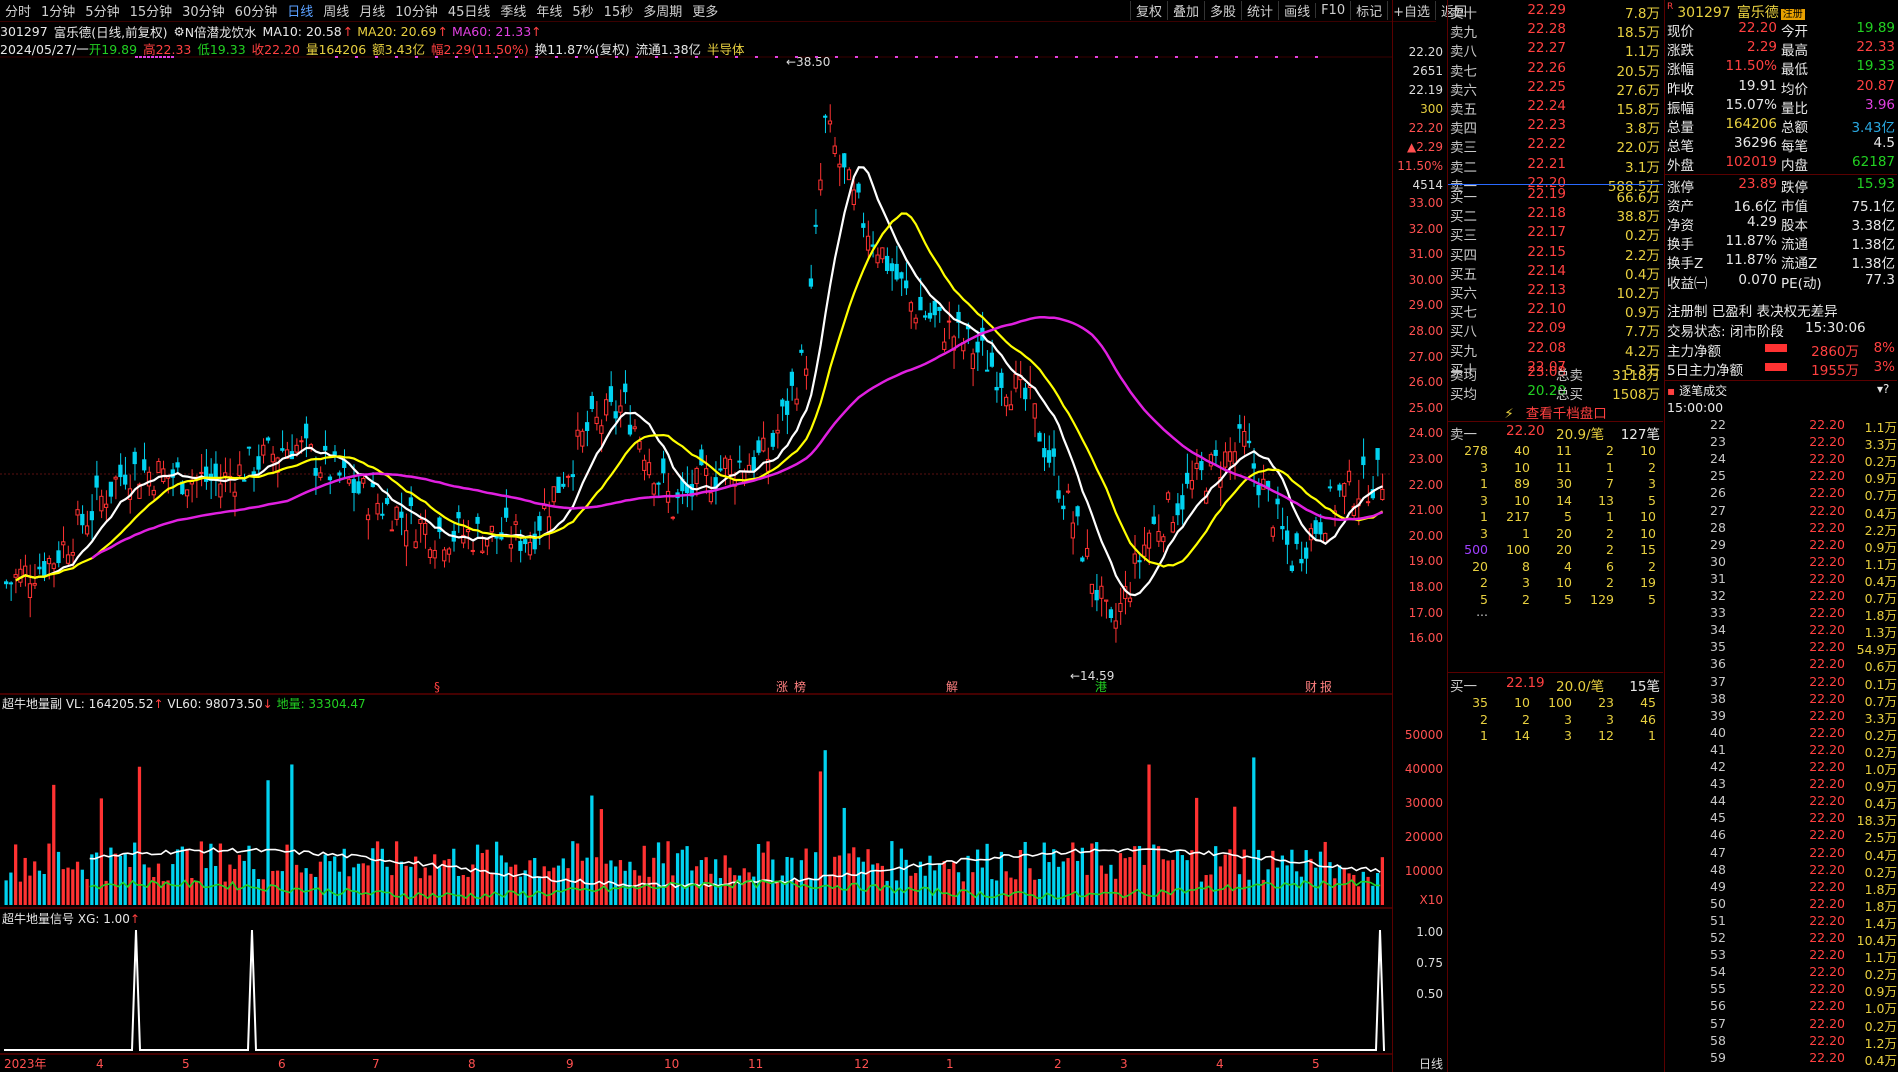 Image resolution: width=1898 pixels, height=1072 pixels. I want to click on tick-time: 44, so click(1718, 801).